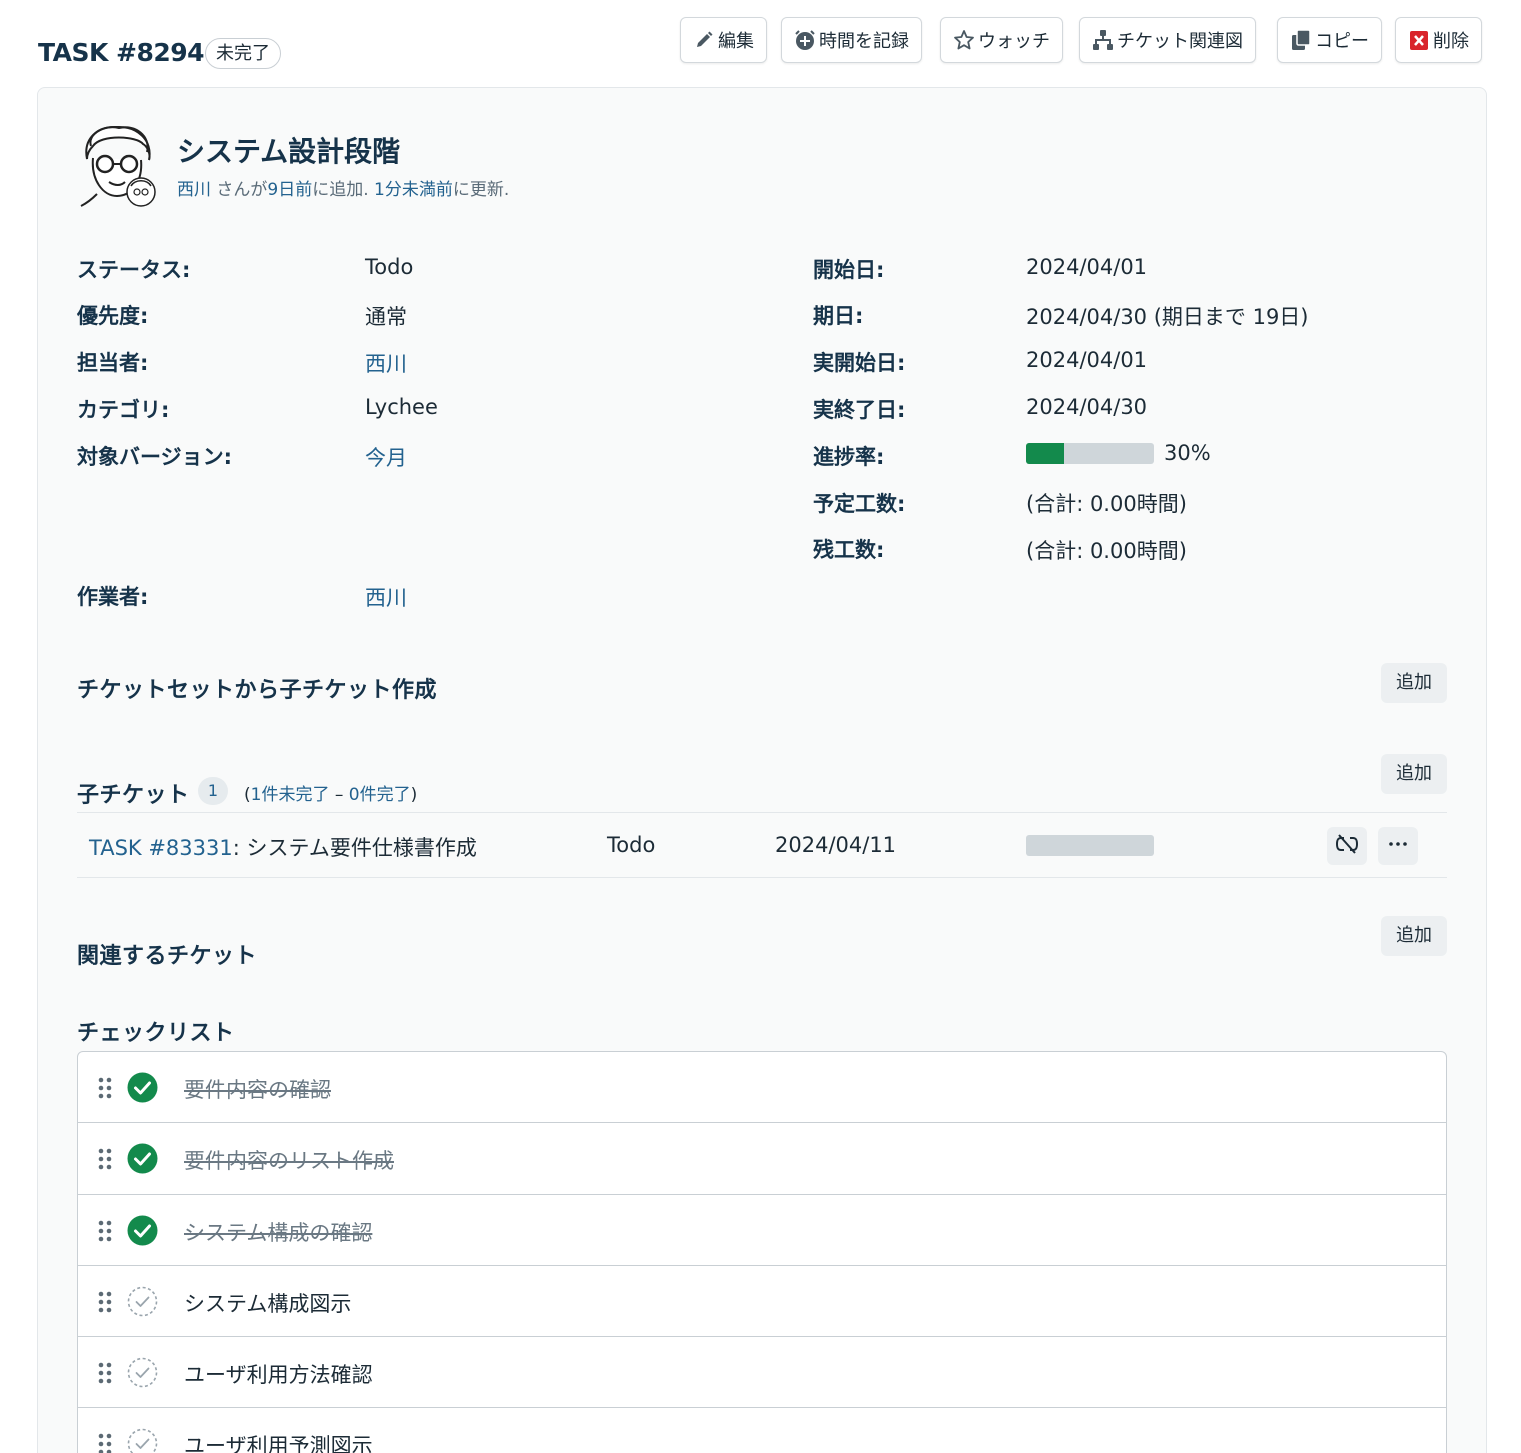 Image resolution: width=1521 pixels, height=1453 pixels. What do you see at coordinates (859, 363) in the screenshot?
I see `actual-start-label: 実開始日:` at bounding box center [859, 363].